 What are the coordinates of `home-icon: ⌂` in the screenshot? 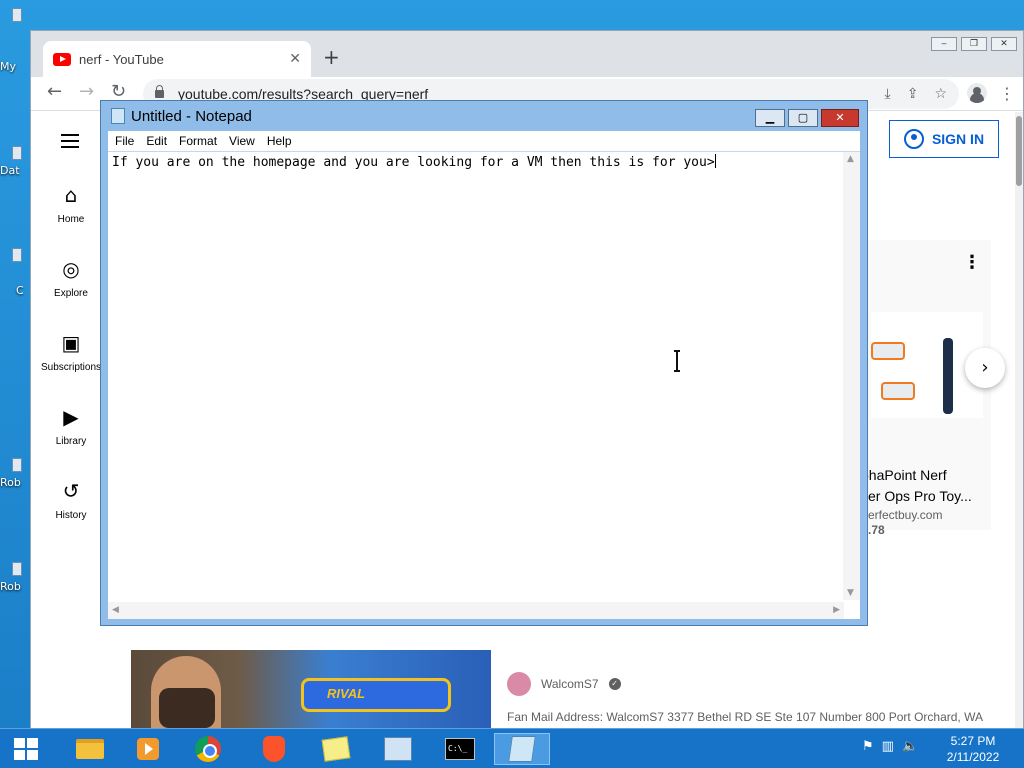 It's located at (71, 195).